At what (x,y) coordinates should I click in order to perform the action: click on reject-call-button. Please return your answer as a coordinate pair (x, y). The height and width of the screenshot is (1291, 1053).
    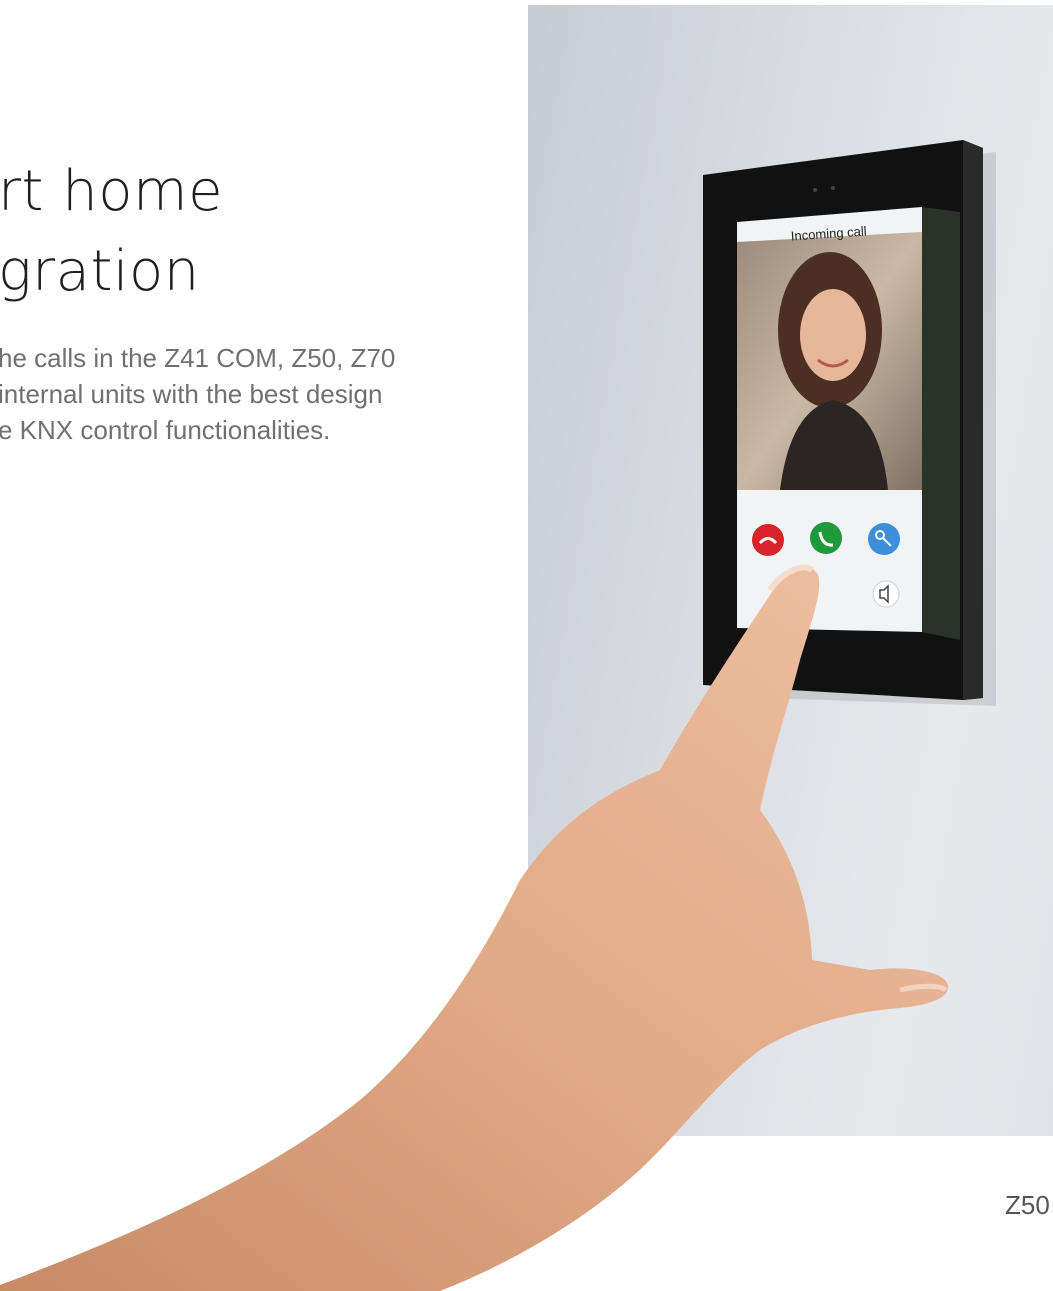
    Looking at the image, I should click on (768, 540).